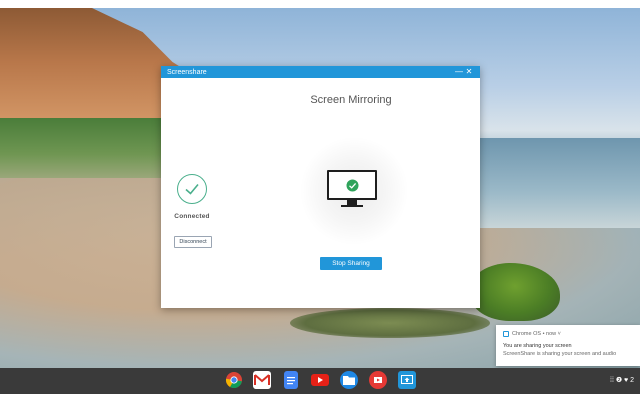 The image size is (640, 400). Describe the element at coordinates (234, 380) in the screenshot. I see `chrome-icon` at that location.